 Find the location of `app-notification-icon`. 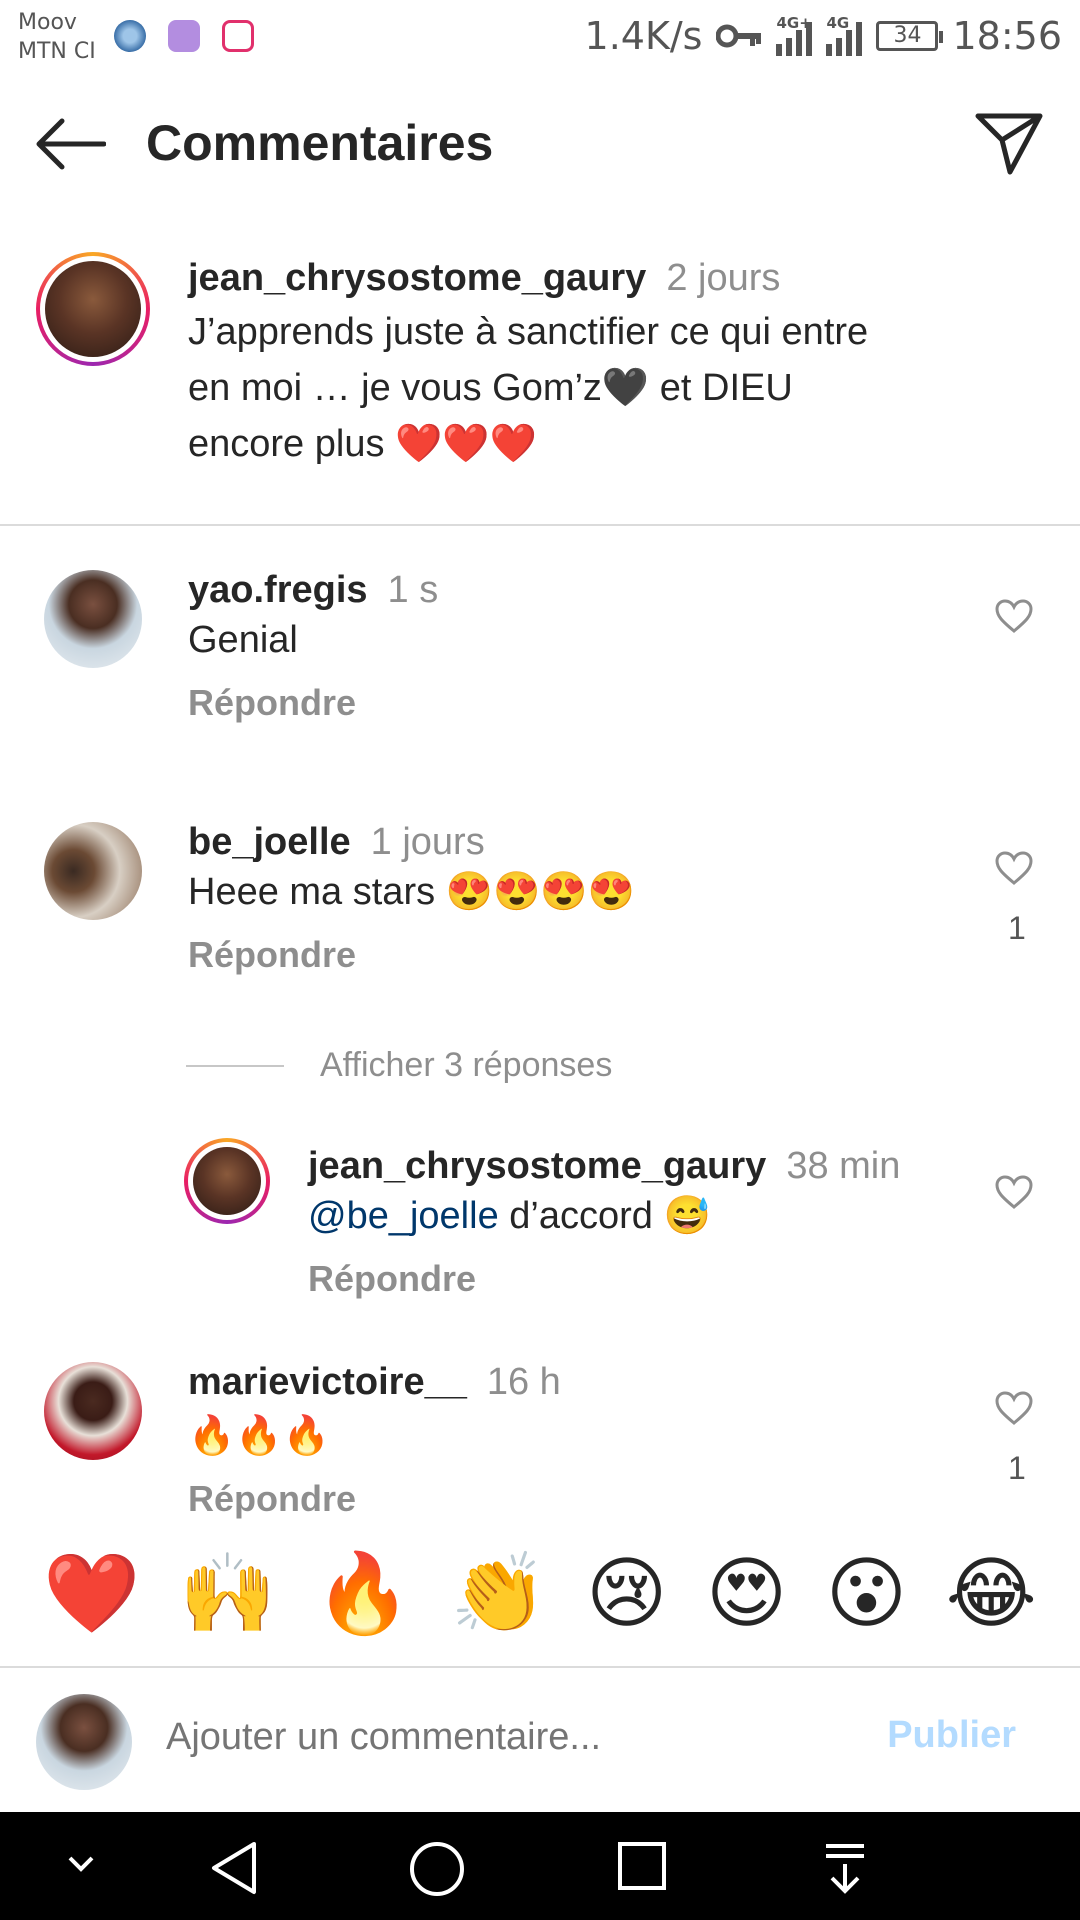

app-notification-icon is located at coordinates (130, 36).